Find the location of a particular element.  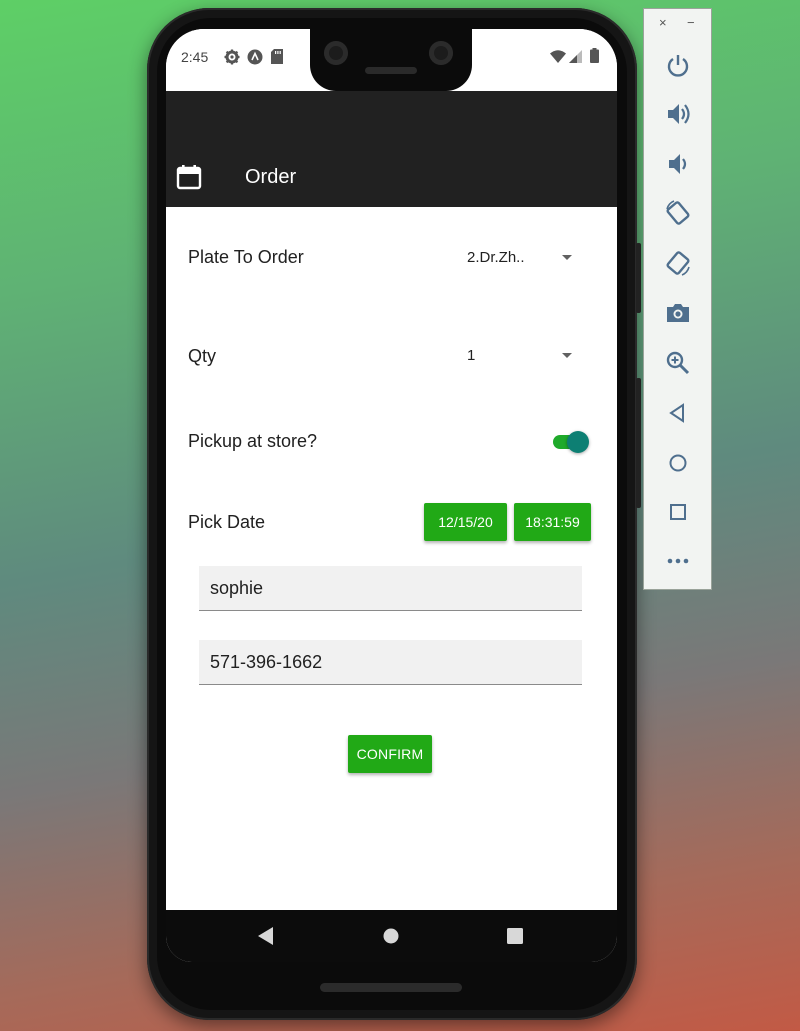

pickup-switch is located at coordinates (572, 442).